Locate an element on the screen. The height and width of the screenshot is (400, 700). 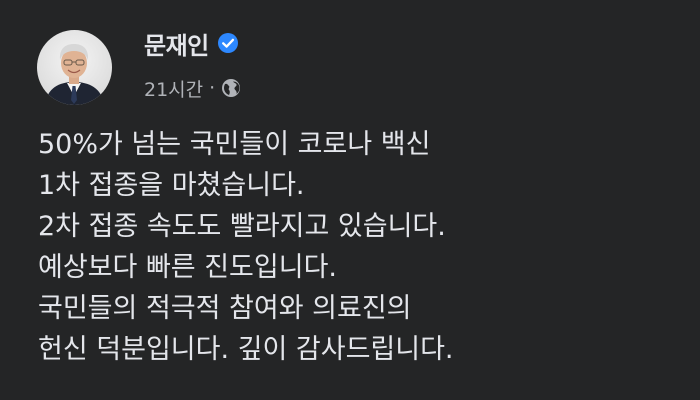
post-timestamp: 21시간 is located at coordinates (173, 88).